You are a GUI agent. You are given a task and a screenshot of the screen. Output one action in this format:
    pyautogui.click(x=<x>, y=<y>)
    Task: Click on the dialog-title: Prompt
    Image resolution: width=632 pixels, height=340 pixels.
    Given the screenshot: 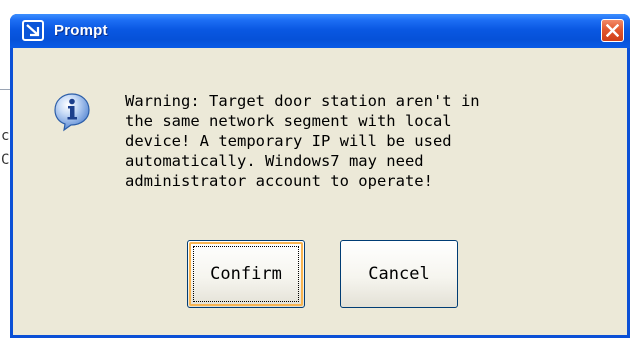 What is the action you would take?
    pyautogui.click(x=81, y=30)
    